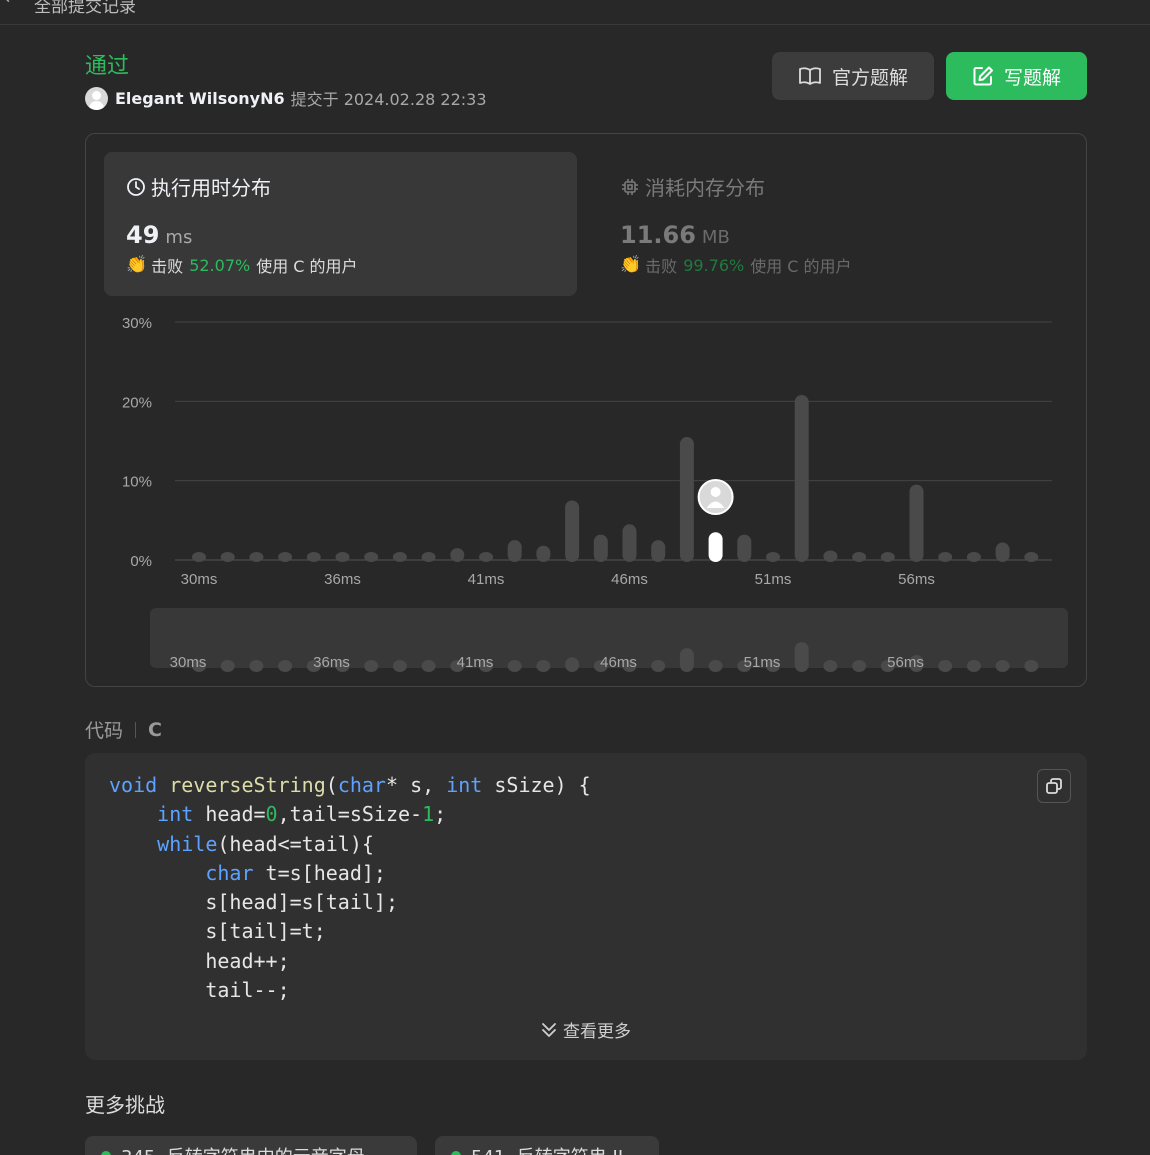 The height and width of the screenshot is (1155, 1150). I want to click on official-solution-button: 官方题解, so click(853, 76).